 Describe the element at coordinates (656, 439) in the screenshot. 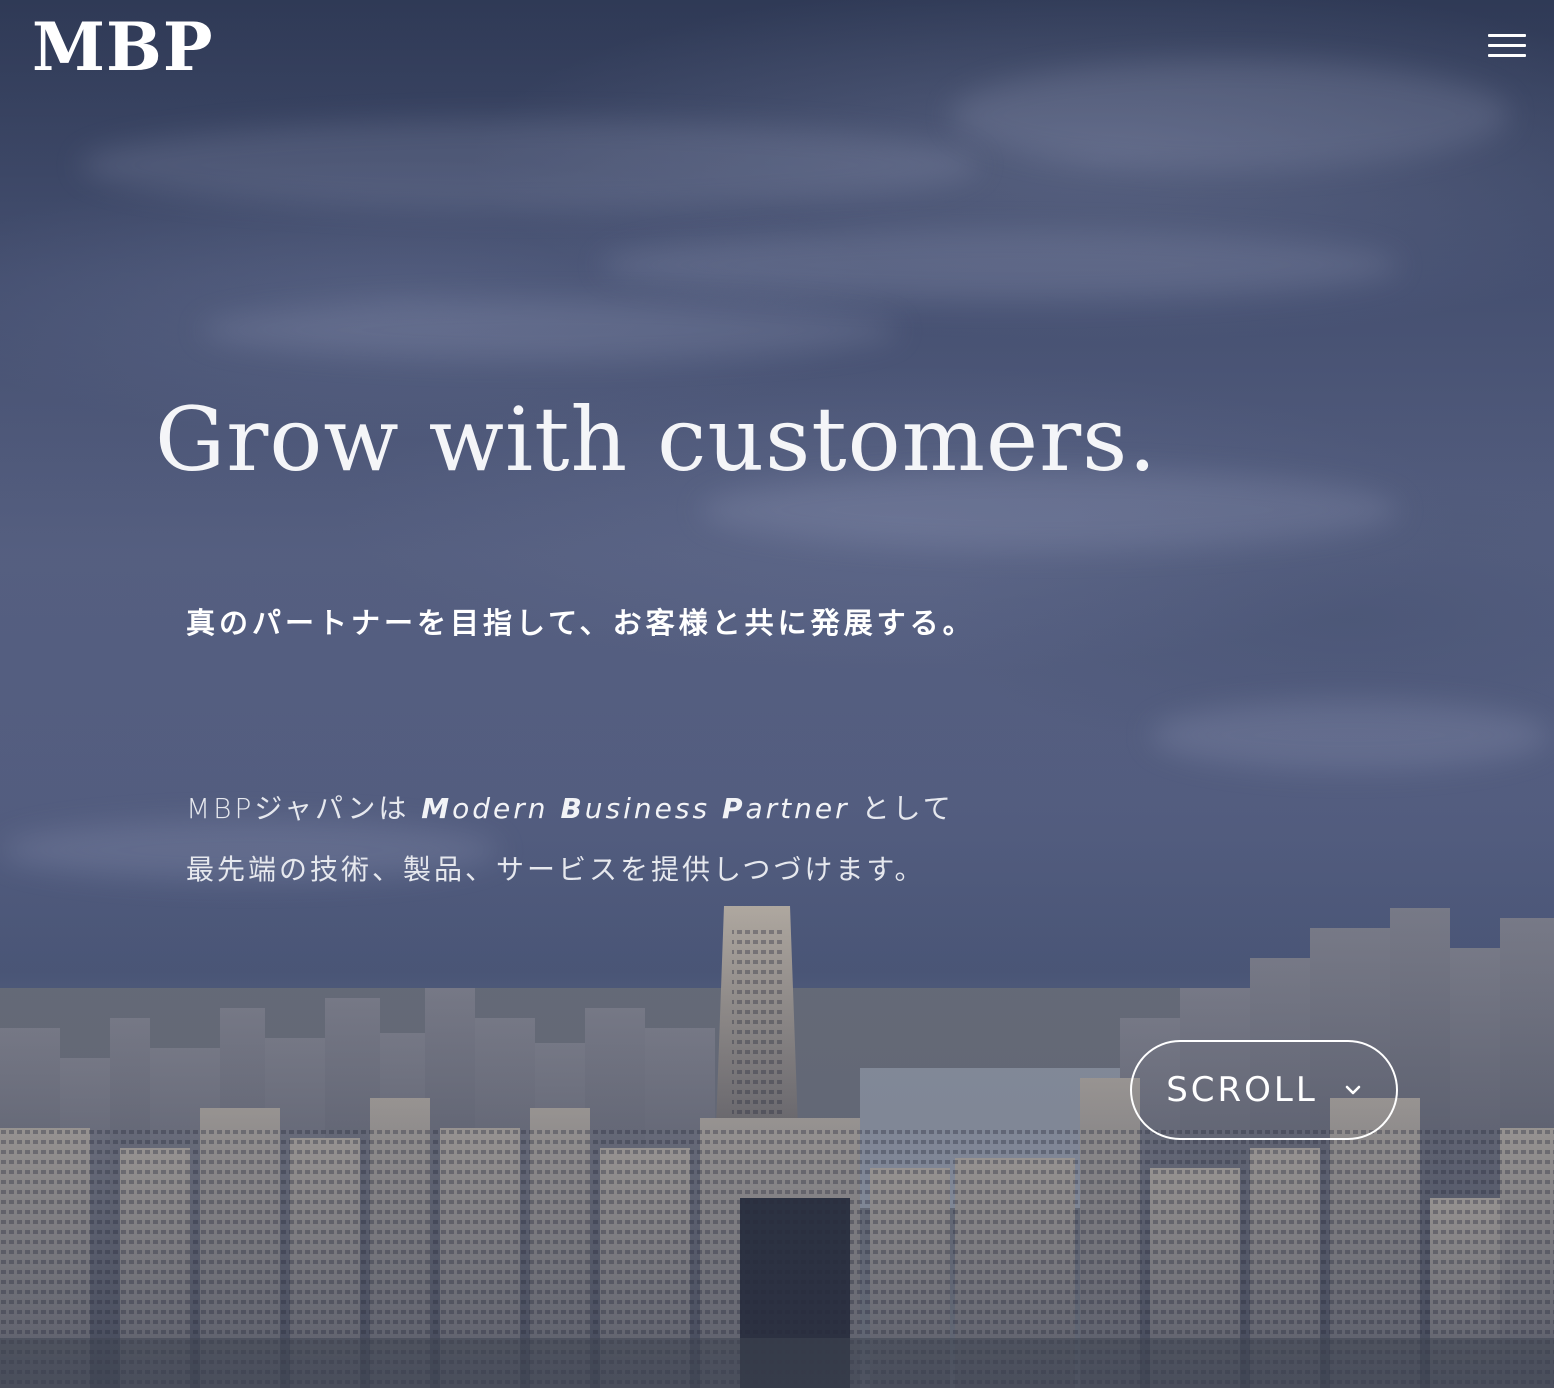

I see `hero-headline: Grow with customers.` at that location.